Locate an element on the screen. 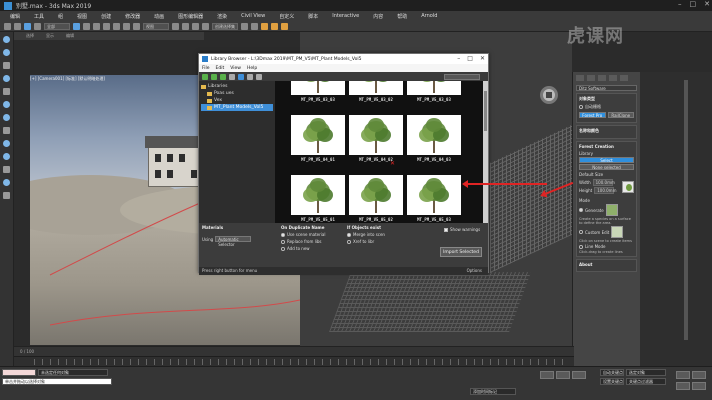 Image resolution: width=712 pixels, height=400 pixels. display-tab-icon is located at coordinates (624, 78).